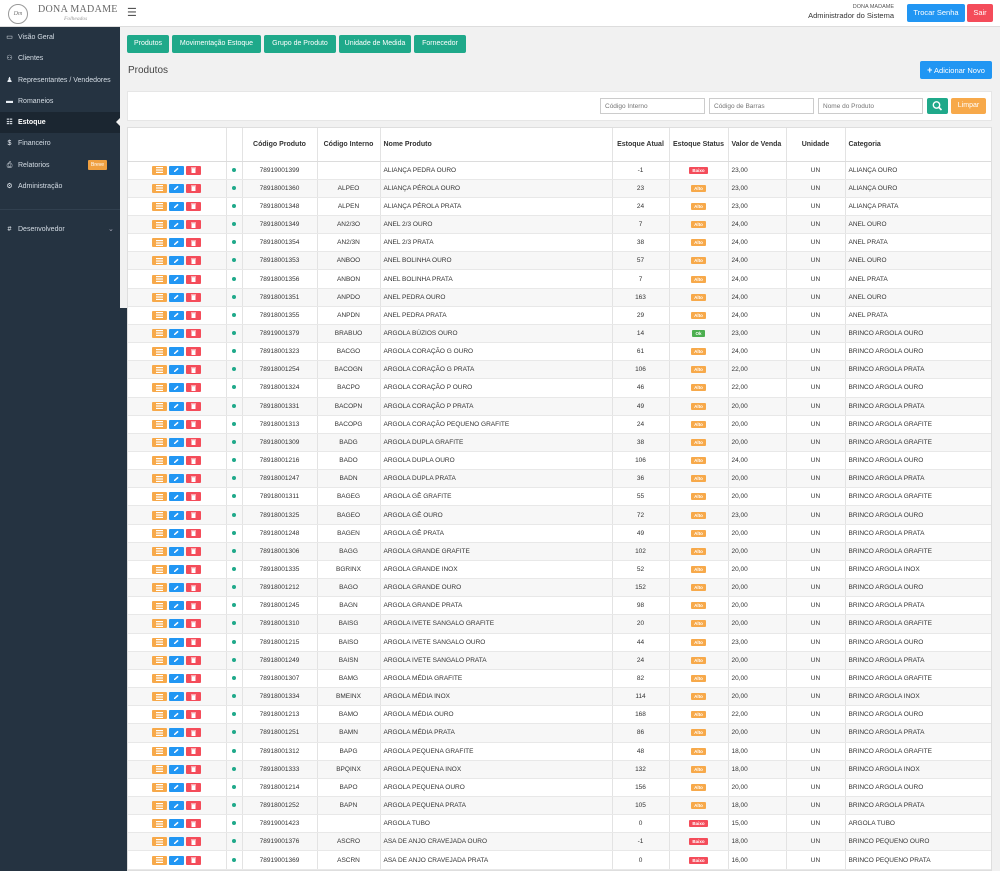  What do you see at coordinates (641, 145) in the screenshot?
I see `col-stock: Estoque Atual` at bounding box center [641, 145].